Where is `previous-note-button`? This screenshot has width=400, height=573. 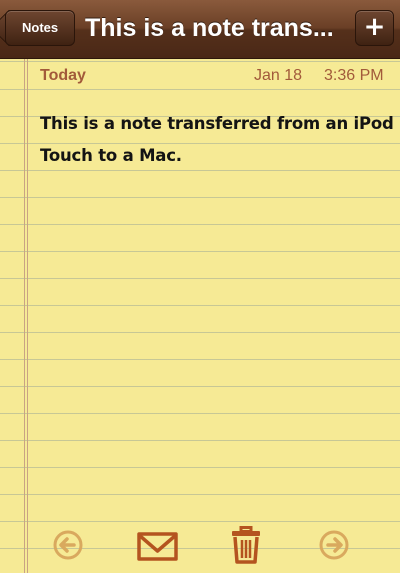 previous-note-button is located at coordinates (68, 545).